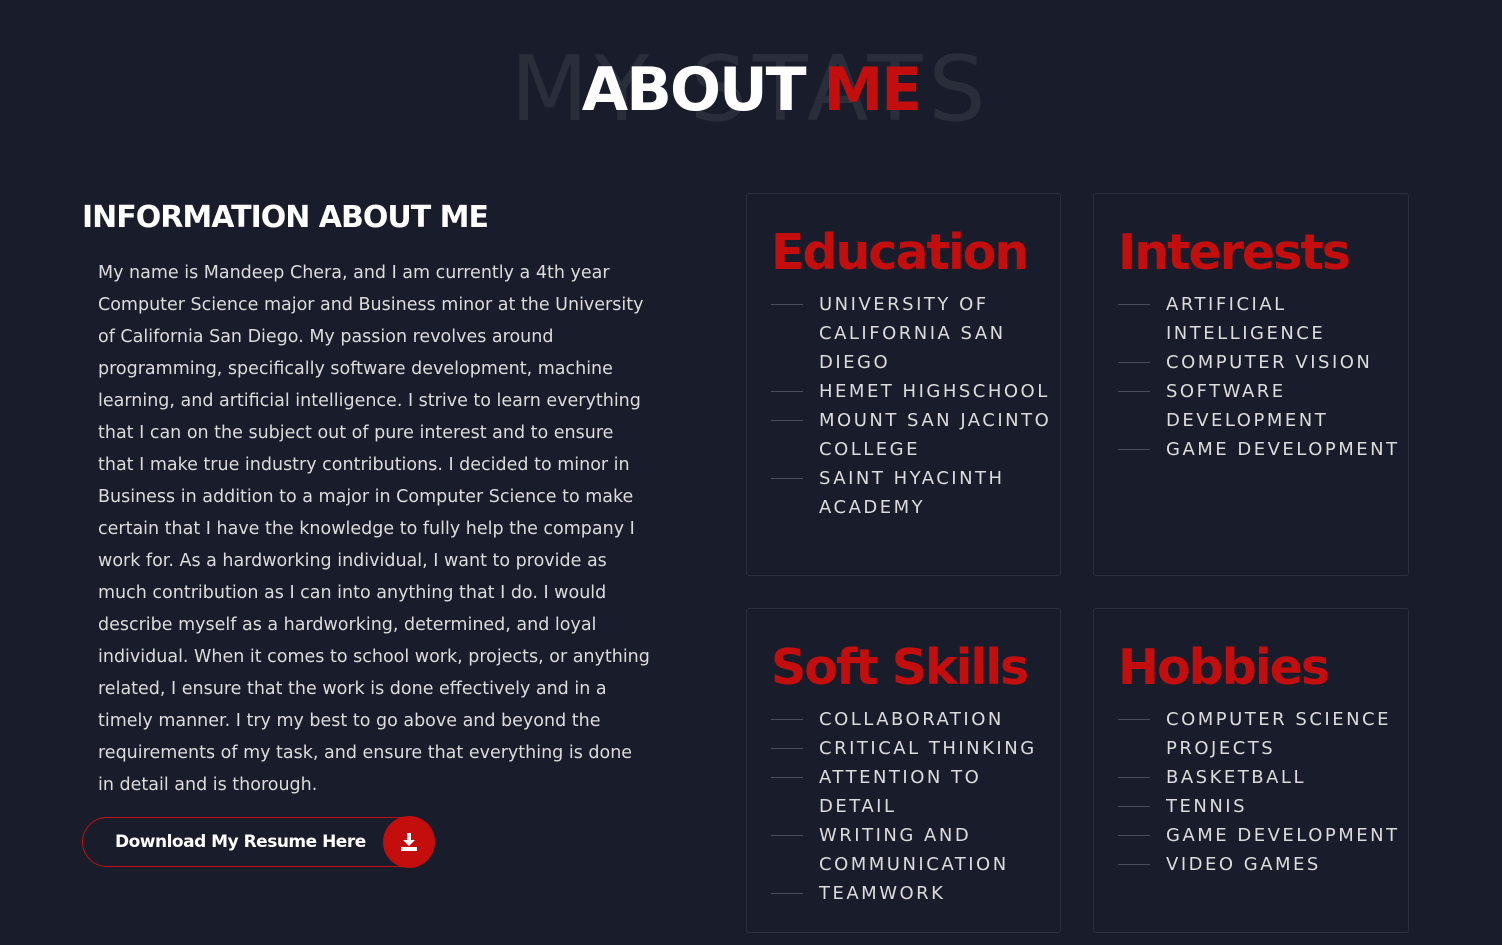 The image size is (1502, 945). I want to click on list-item-label: Basketball, so click(1236, 777).